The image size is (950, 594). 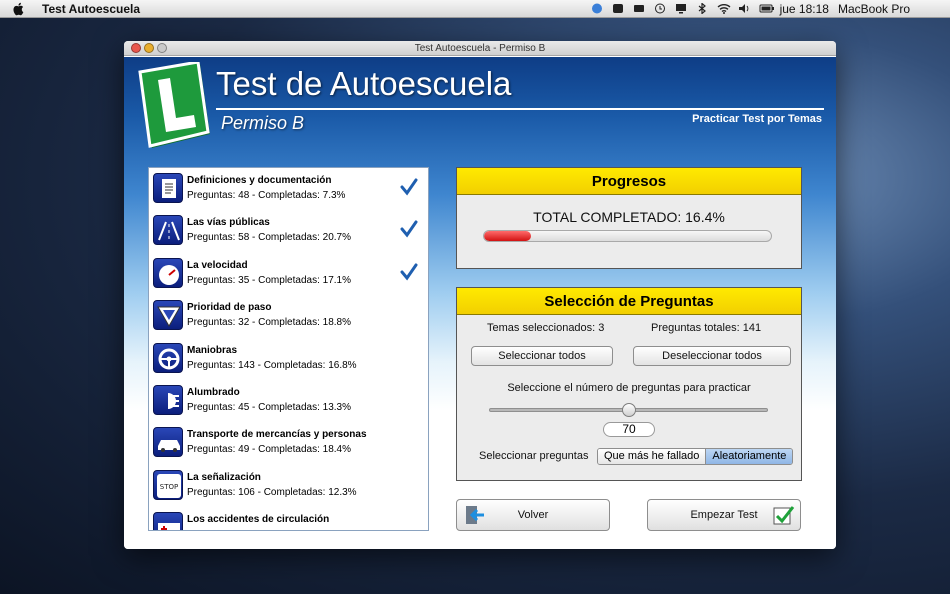 I want to click on selection-header: Selección de Preguntas, so click(x=629, y=301).